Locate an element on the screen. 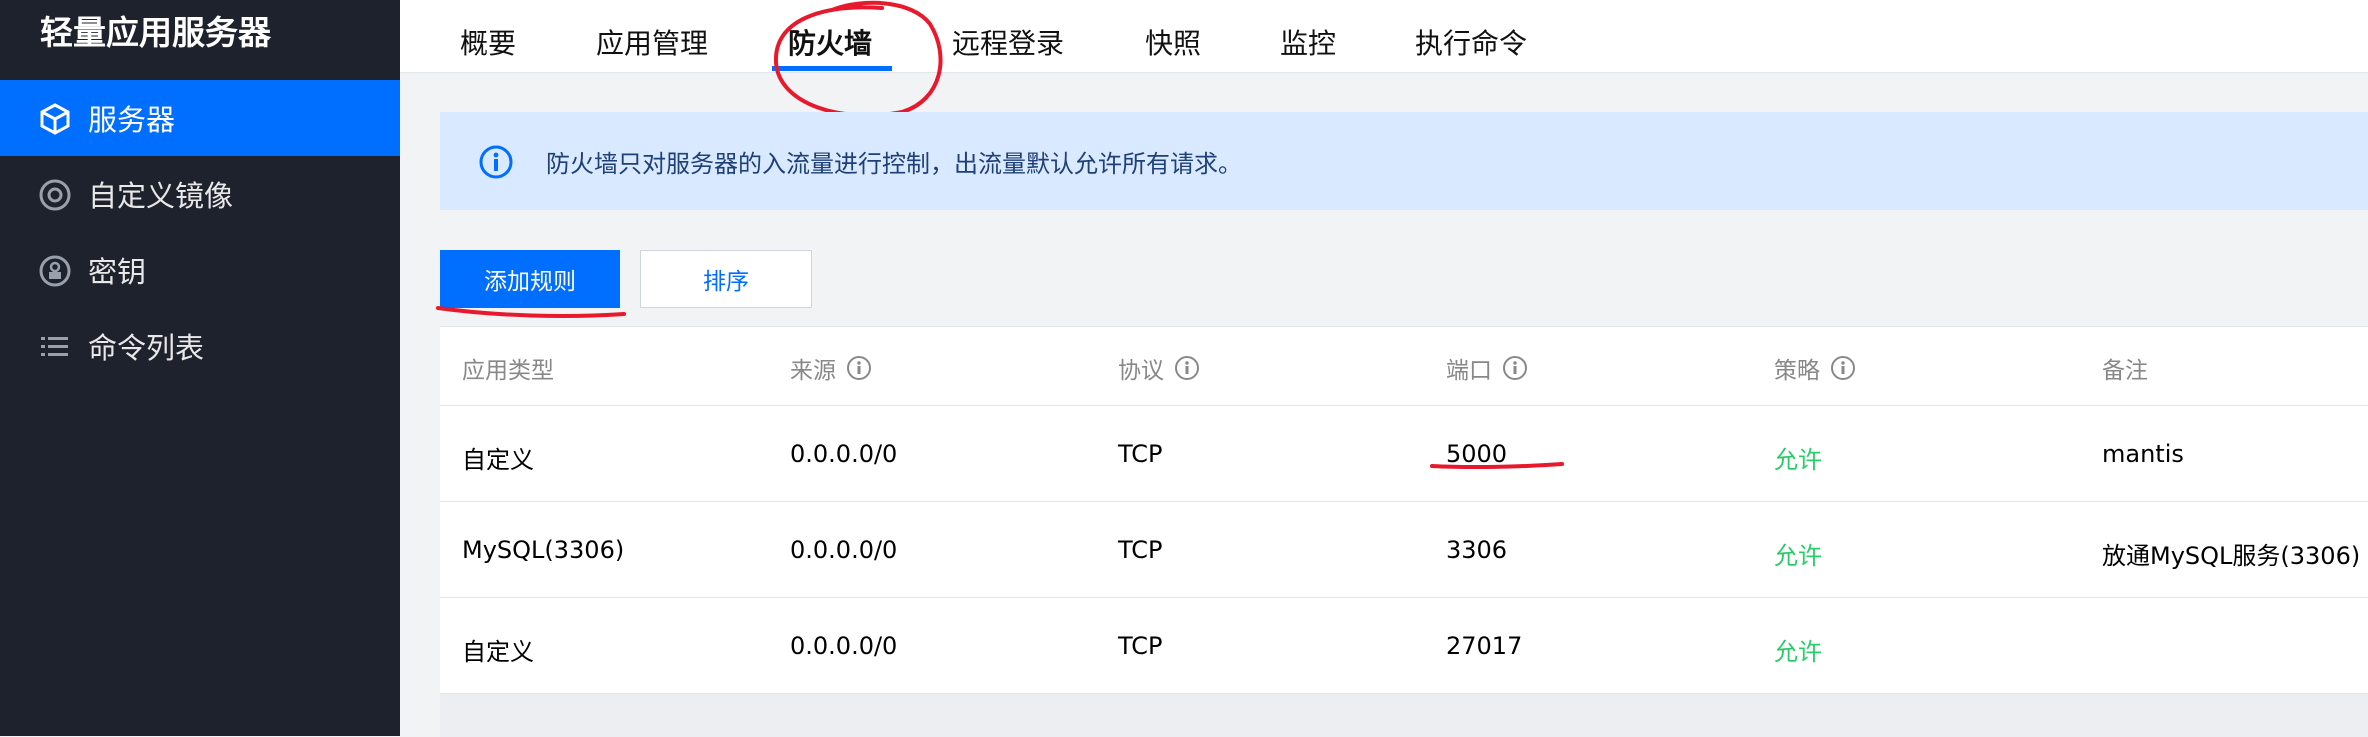 The height and width of the screenshot is (737, 2368). column-header: 协议 is located at coordinates (1159, 368).